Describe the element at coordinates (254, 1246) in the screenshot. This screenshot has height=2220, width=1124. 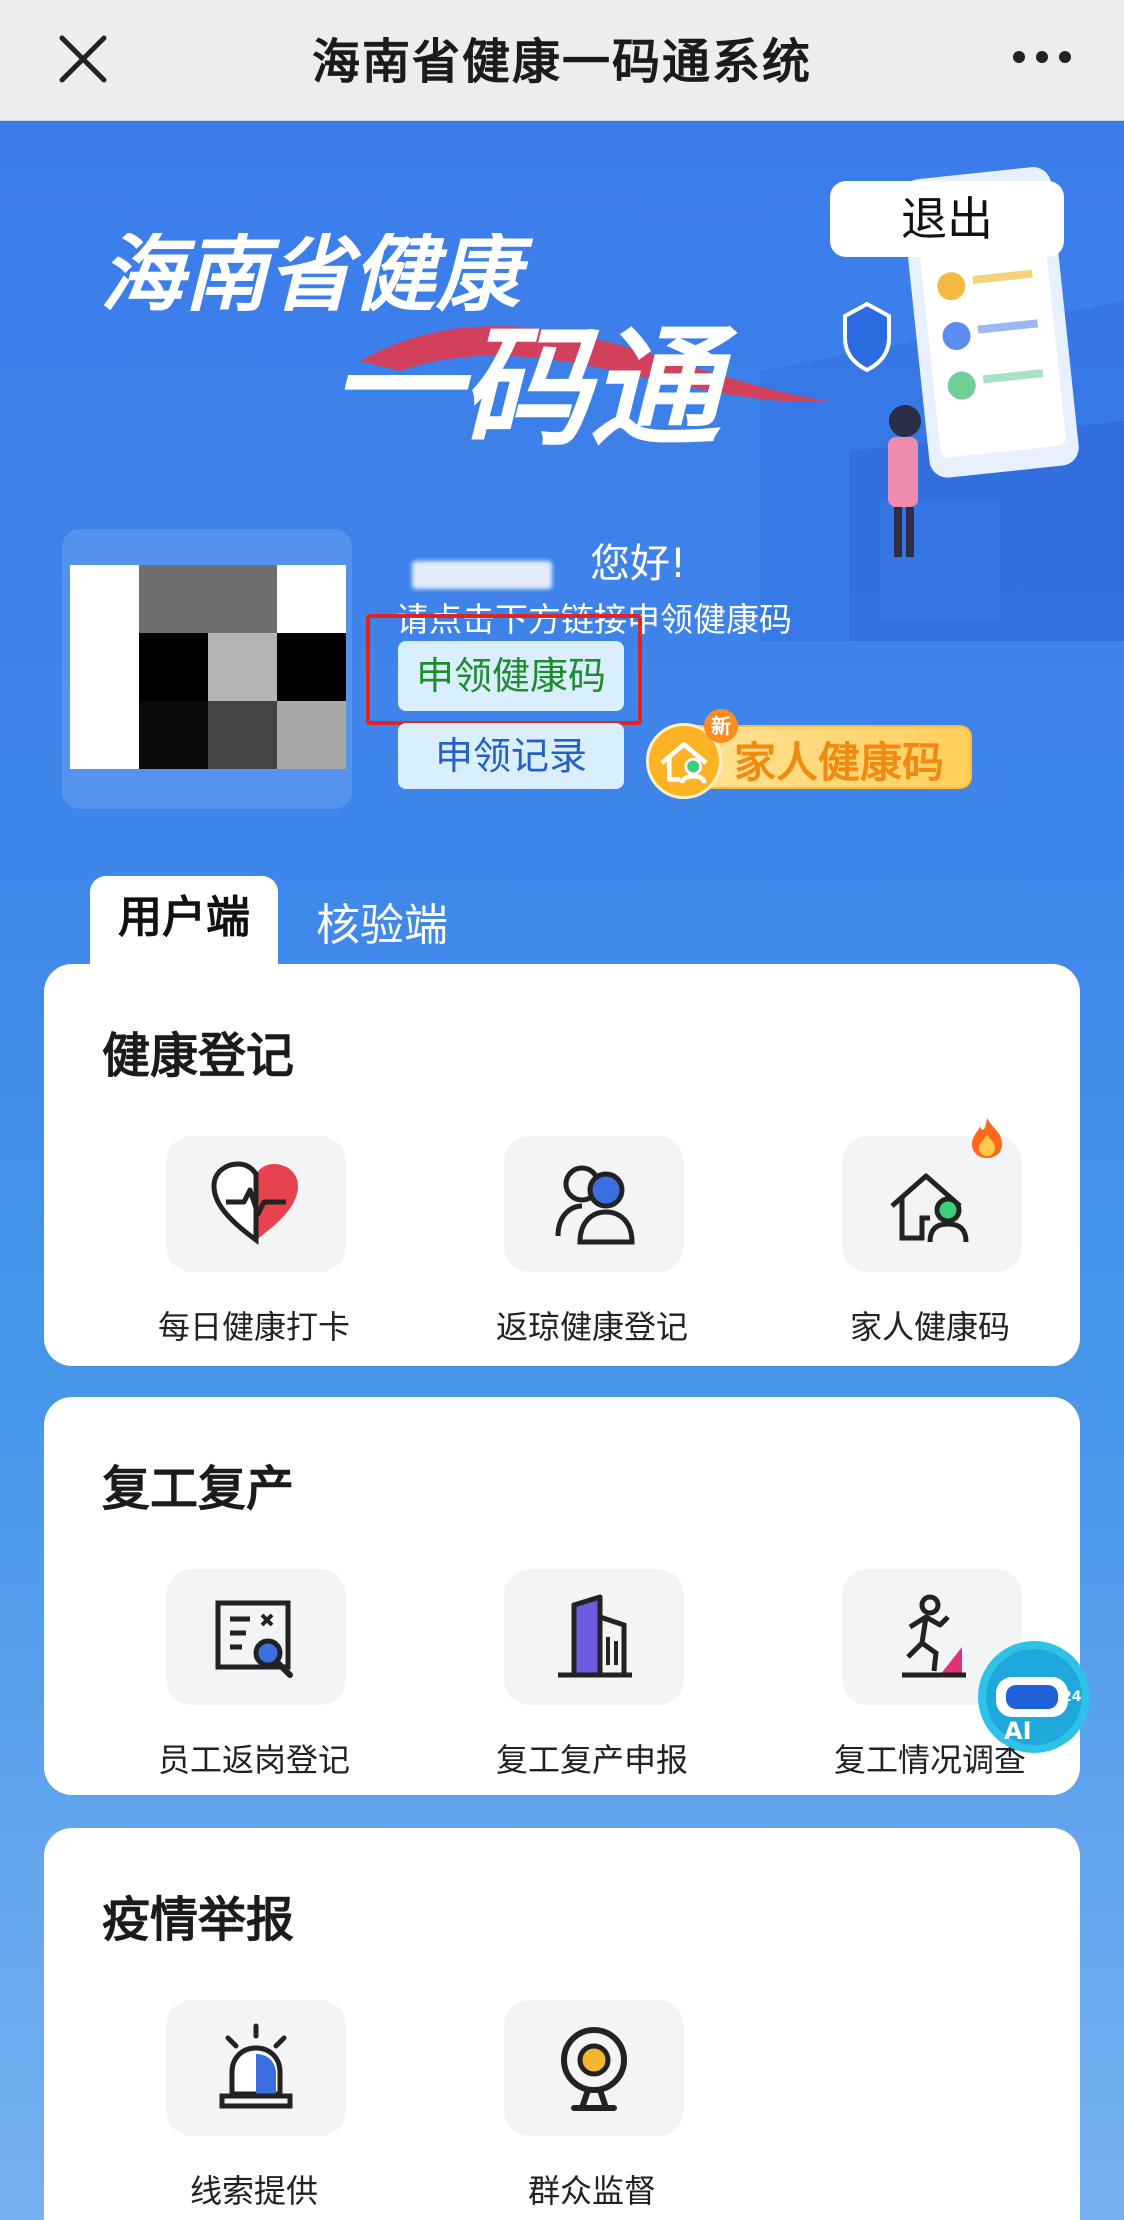
I see `tile-daily-checkin: 每日健康打卡` at that location.